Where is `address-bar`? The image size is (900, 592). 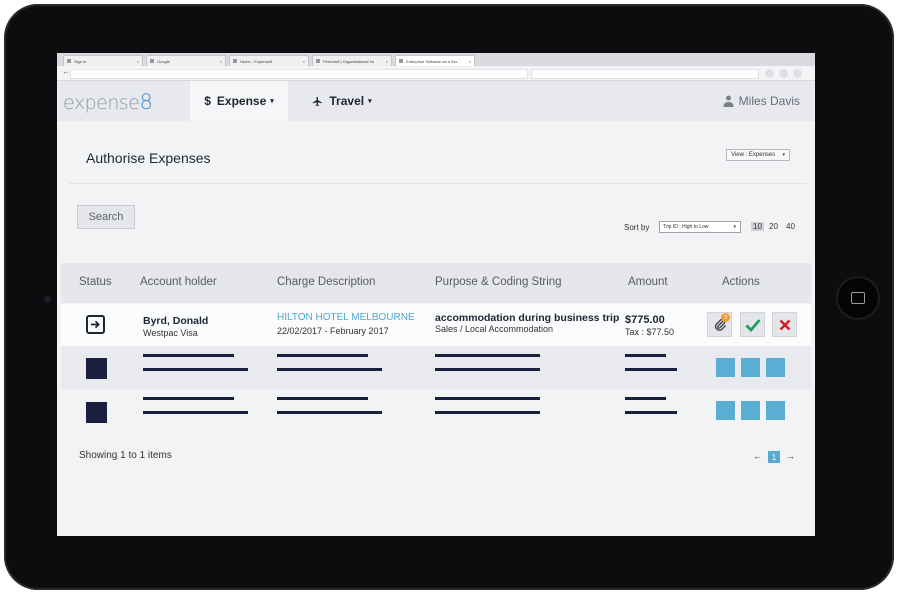
address-bar is located at coordinates (299, 74).